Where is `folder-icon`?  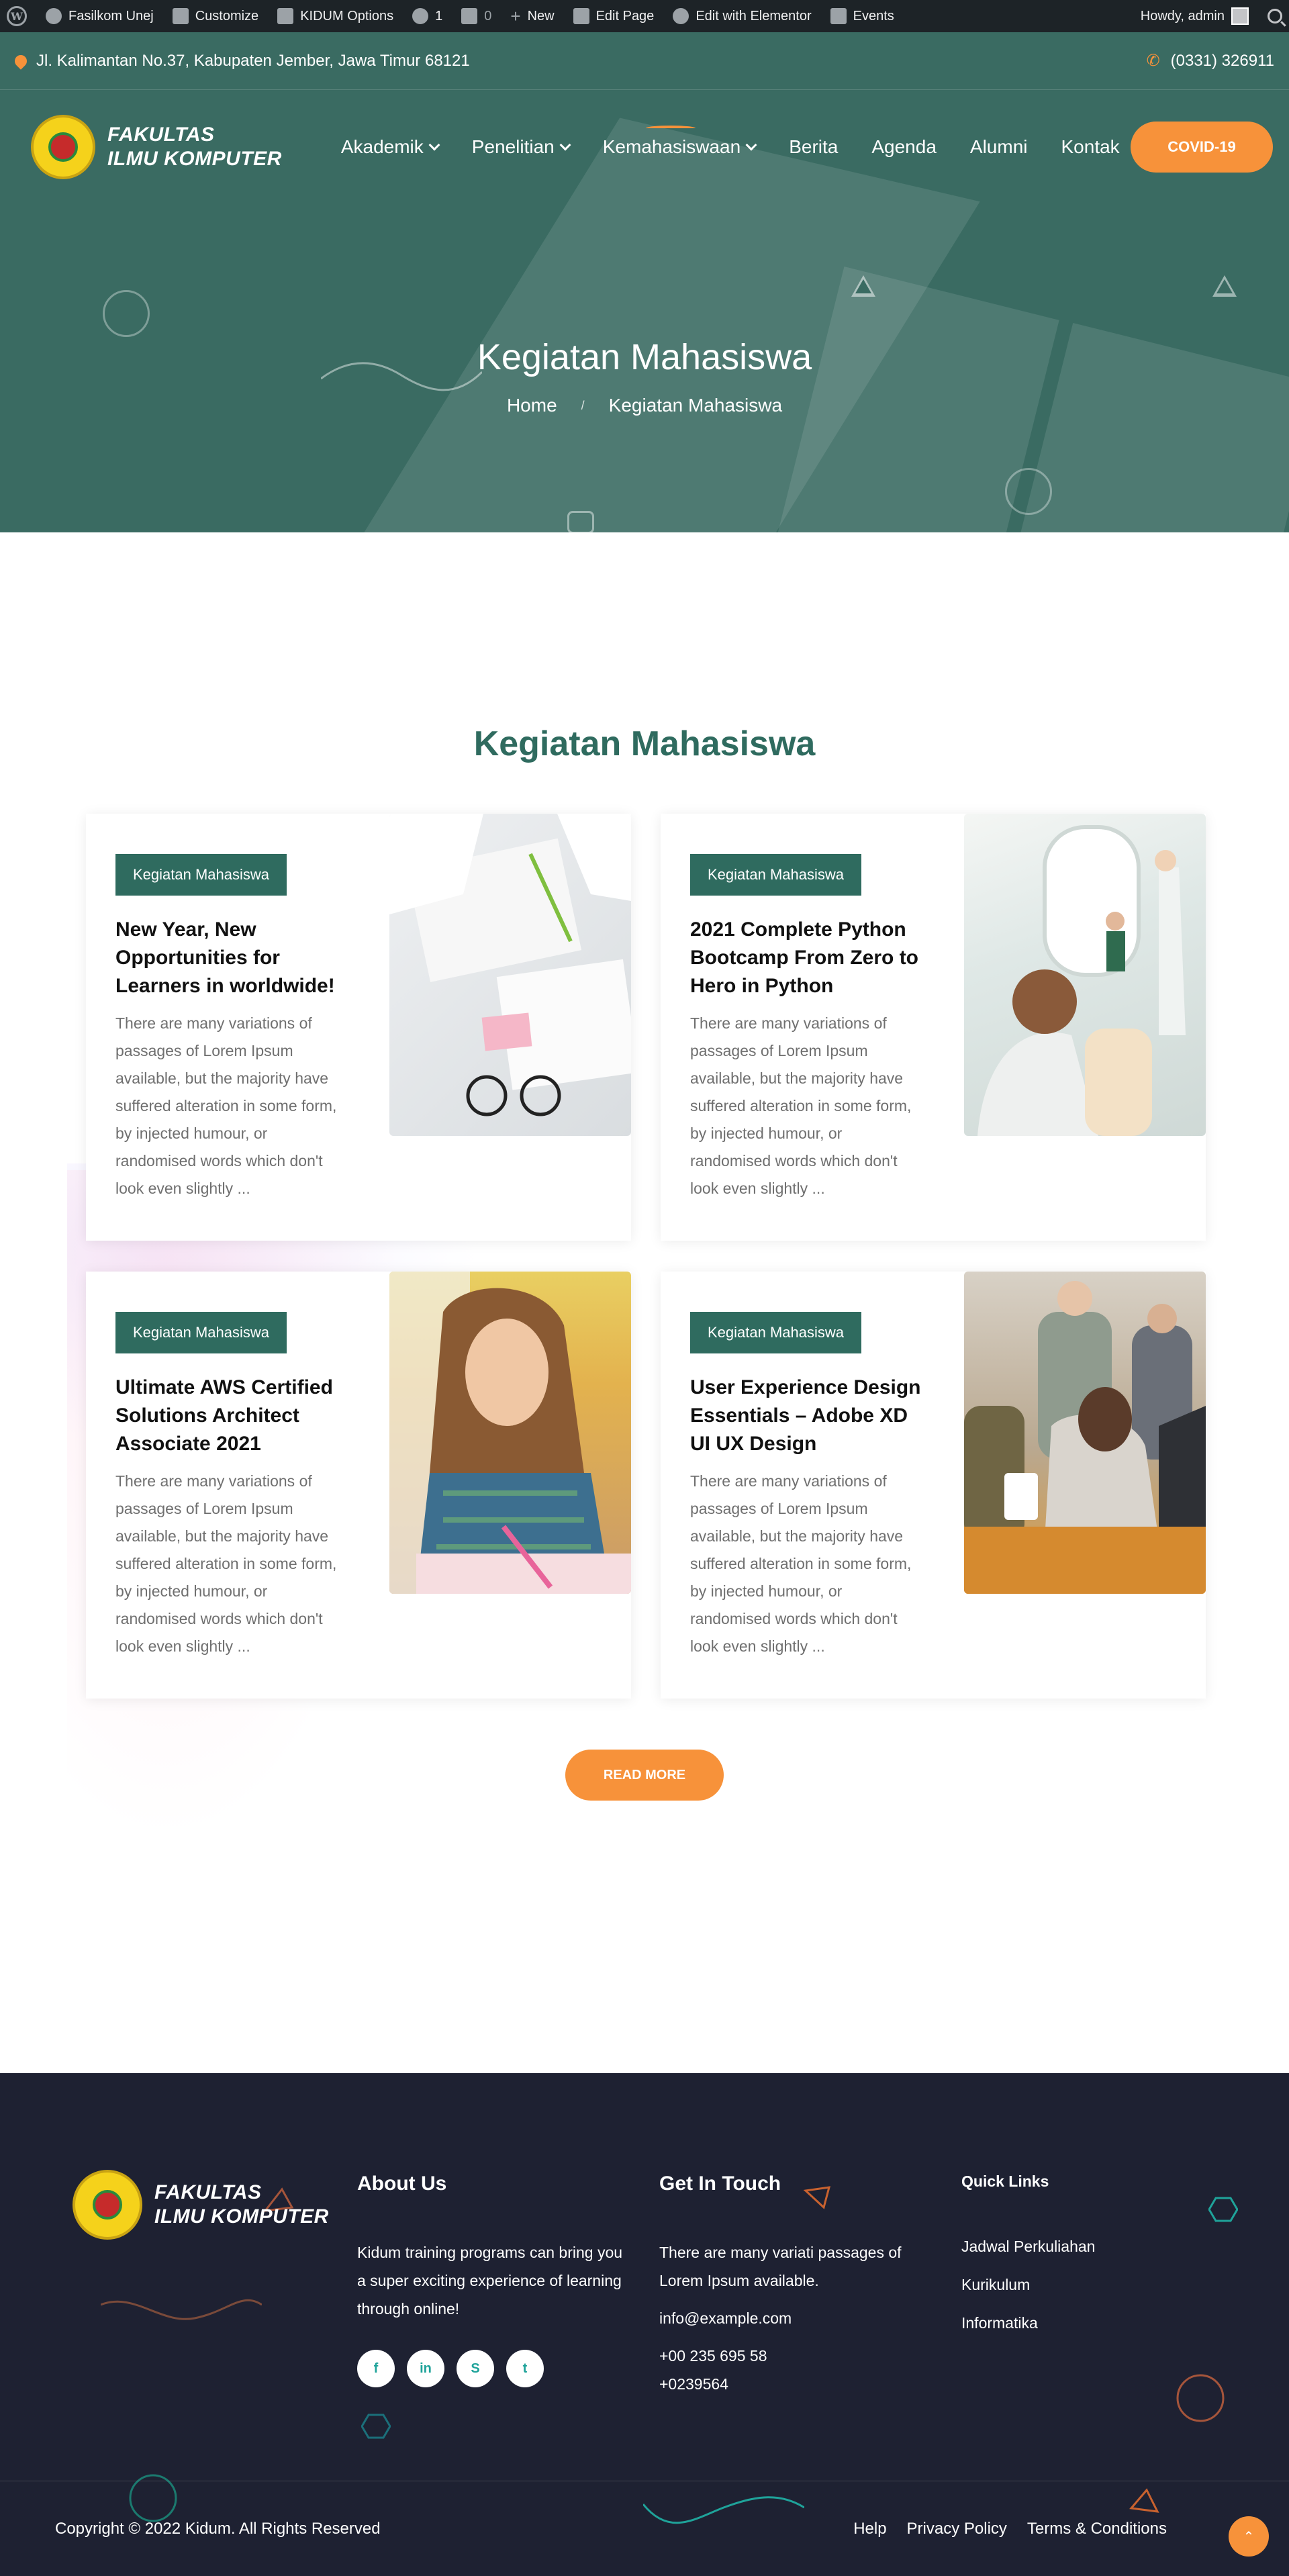
folder-icon is located at coordinates (285, 16).